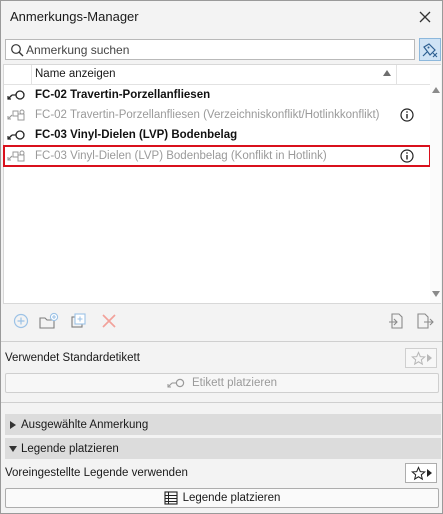 The image size is (443, 514). I want to click on add-circle-icon, so click(21, 321).